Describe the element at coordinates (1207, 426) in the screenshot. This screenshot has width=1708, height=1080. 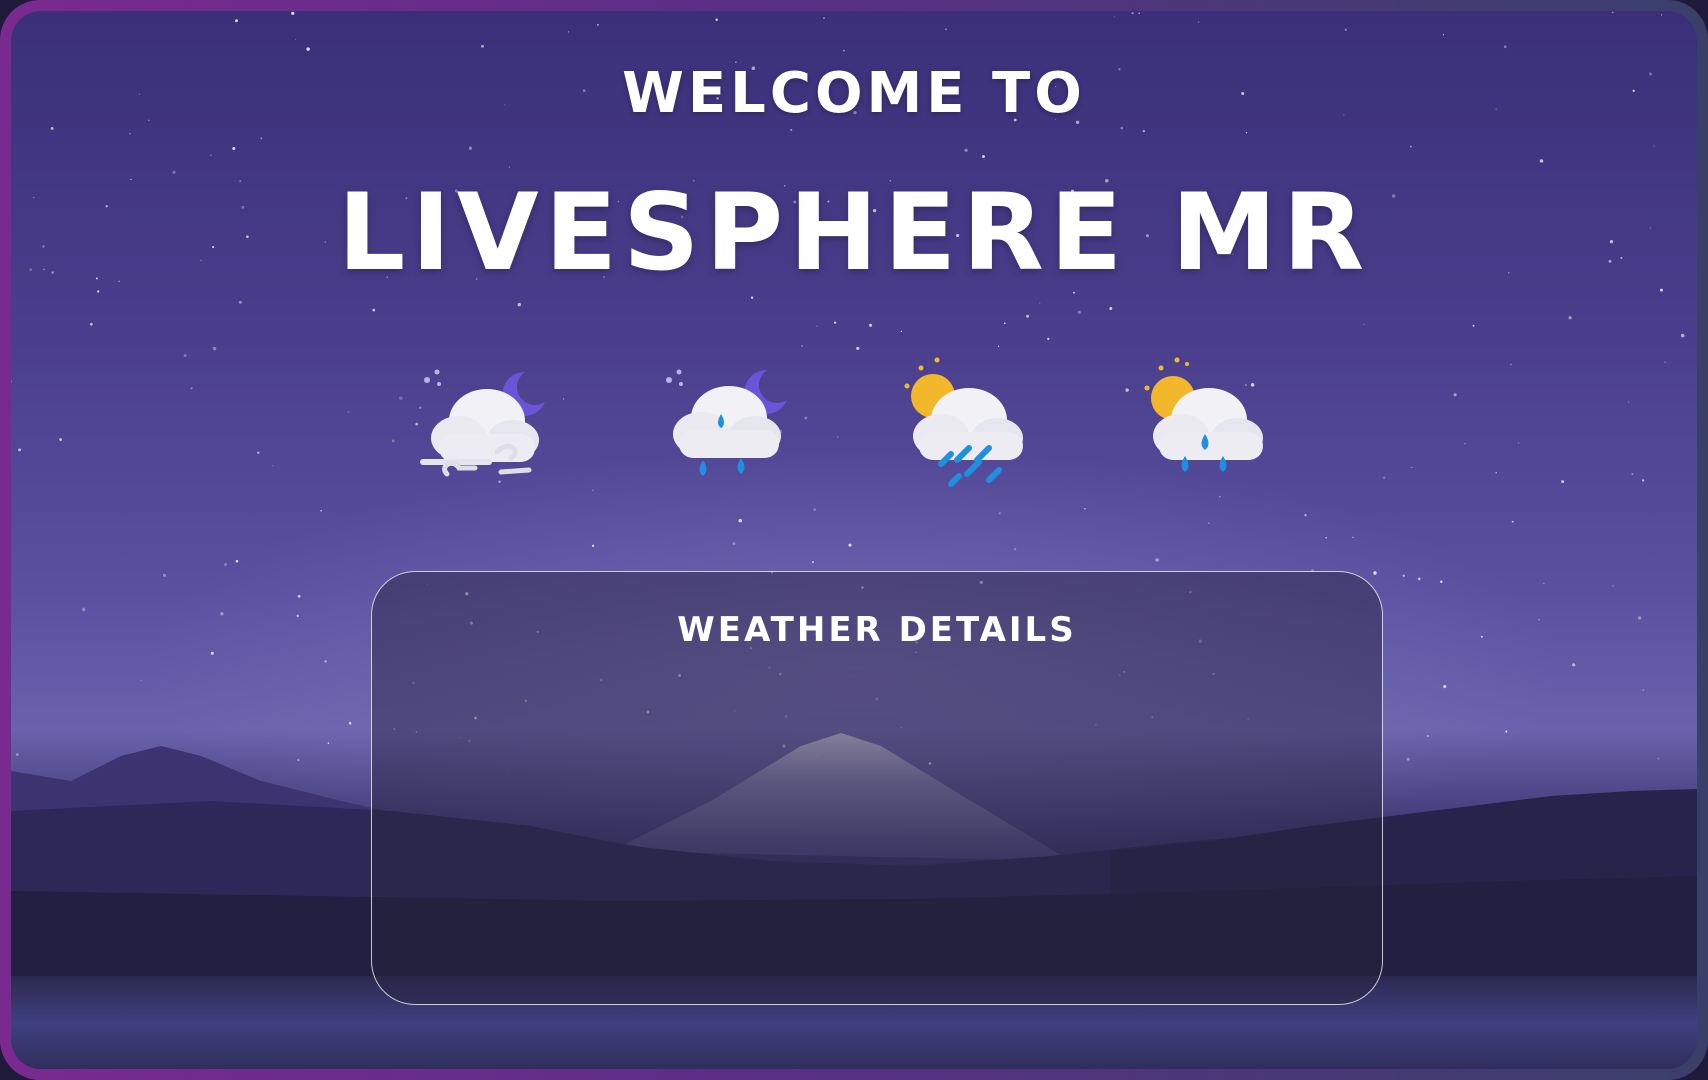
I see `sunny-rain-cloud-icon` at that location.